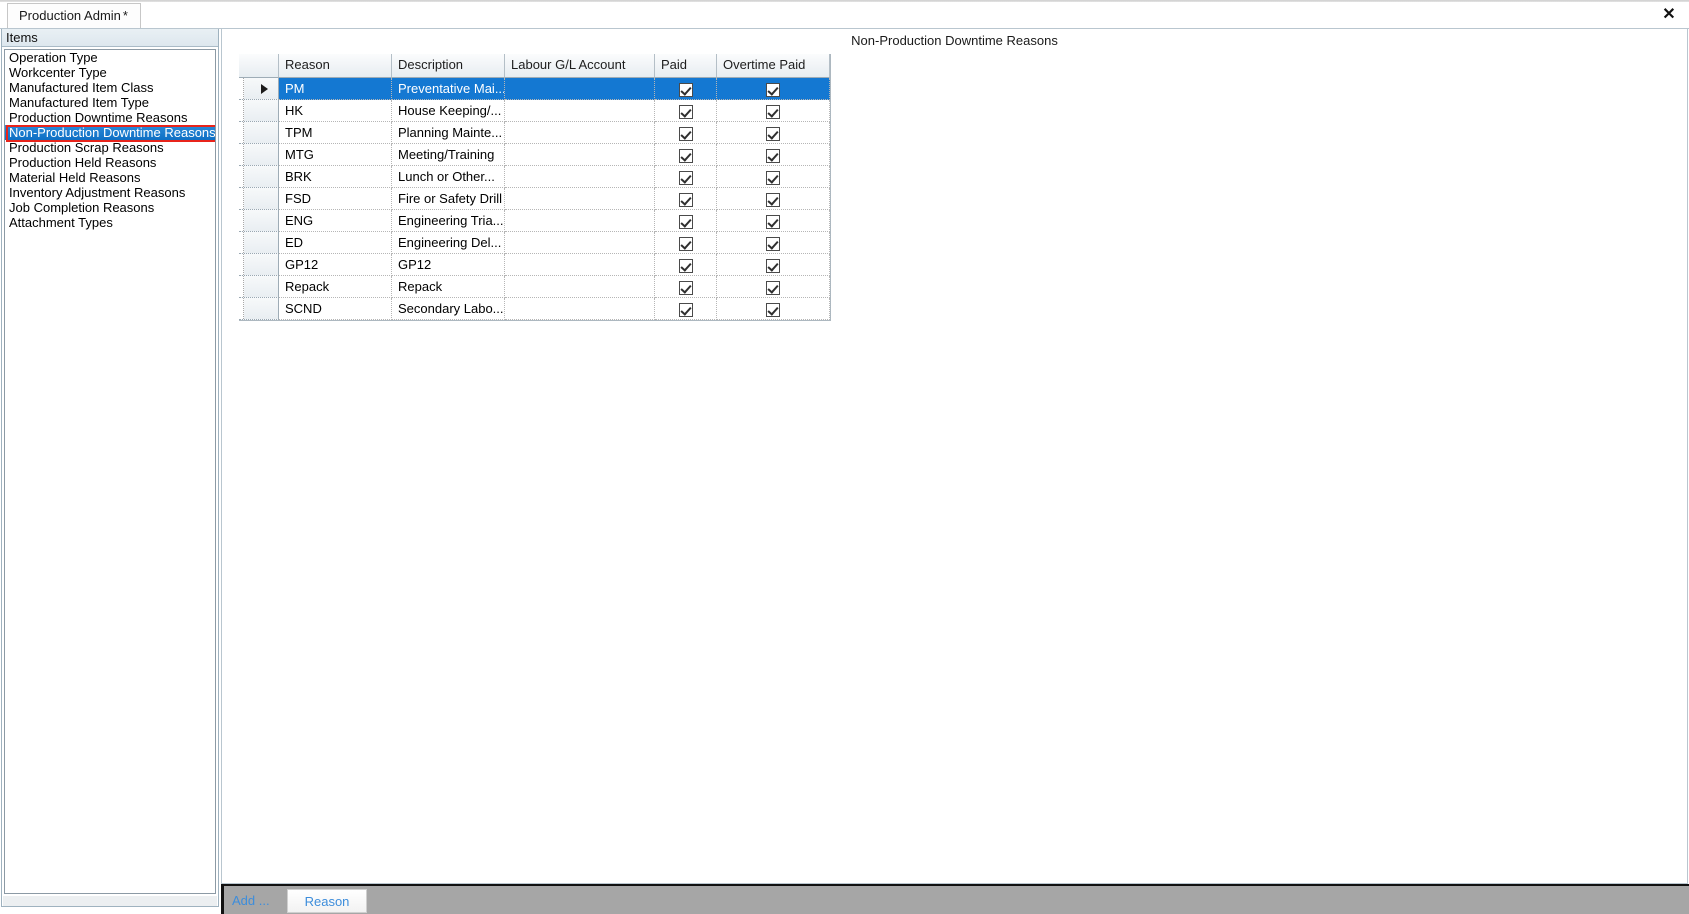  What do you see at coordinates (110, 72) in the screenshot?
I see `sidebar-item-workcenter-type: Workcenter Type` at bounding box center [110, 72].